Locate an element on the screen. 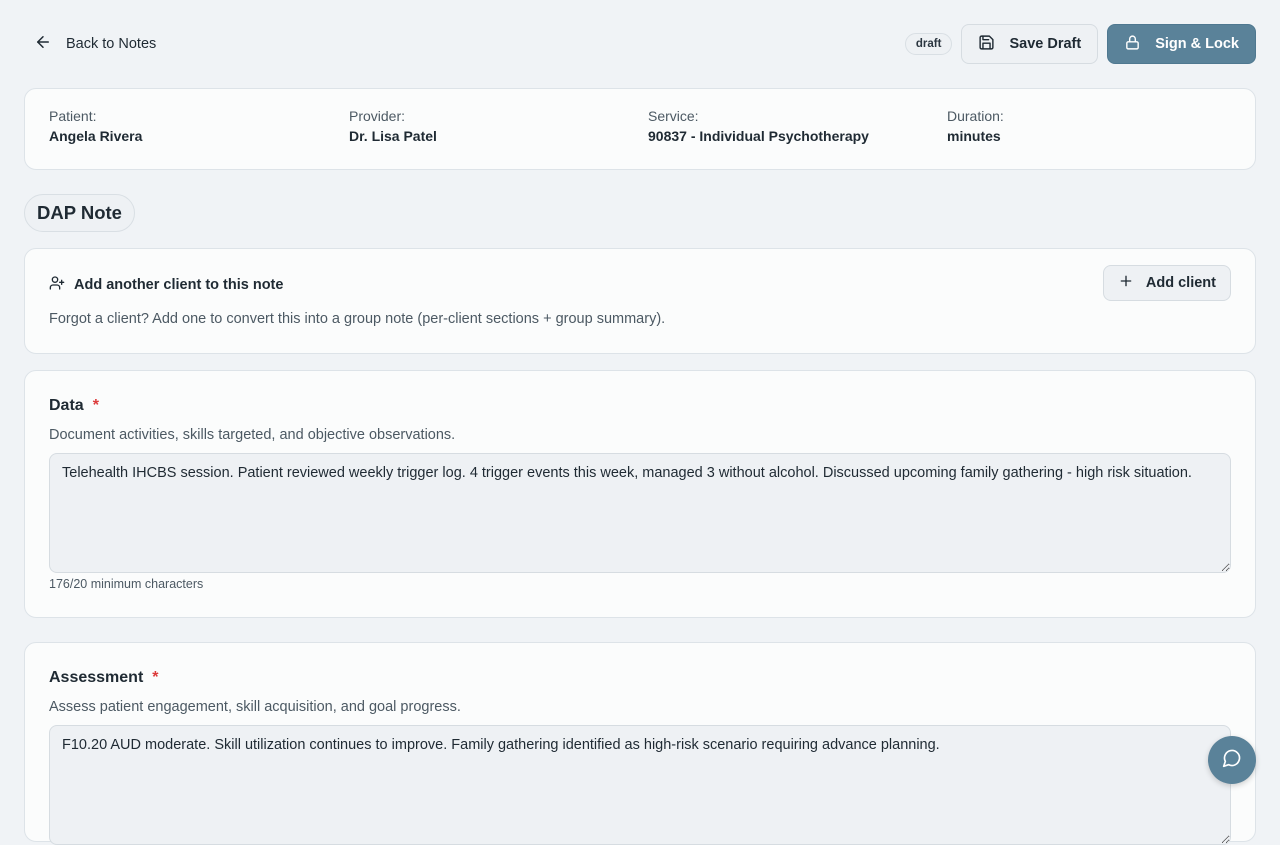  add-client-heading: Add another client to this note is located at coordinates (166, 285).